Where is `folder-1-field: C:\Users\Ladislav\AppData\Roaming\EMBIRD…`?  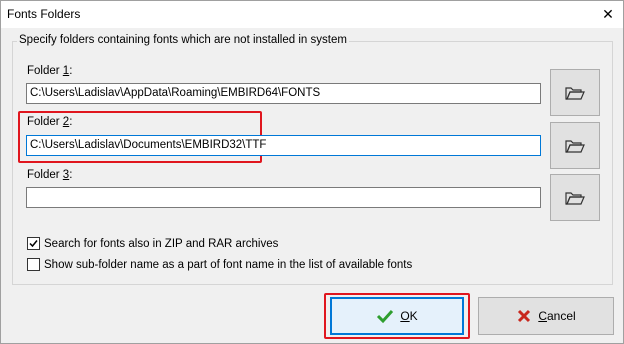
folder-1-field: C:\Users\Ladislav\AppData\Roaming\EMBIRD… is located at coordinates (283, 93).